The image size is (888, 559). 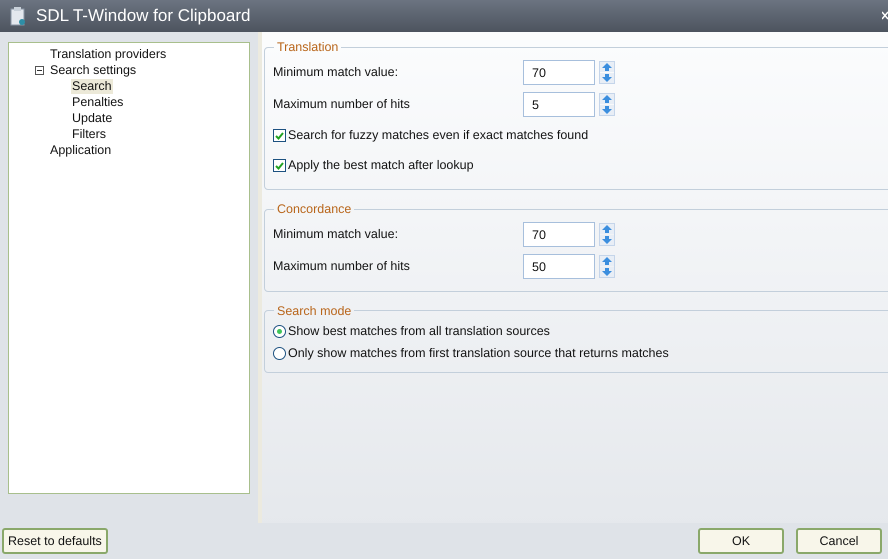 I want to click on checkbox-label: Apply the best match after lookup, so click(x=381, y=165).